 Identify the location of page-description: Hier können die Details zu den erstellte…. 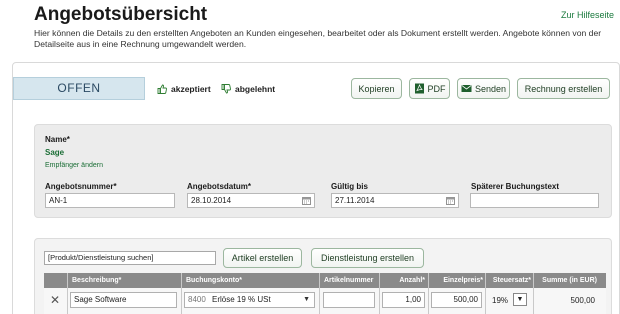
(318, 38).